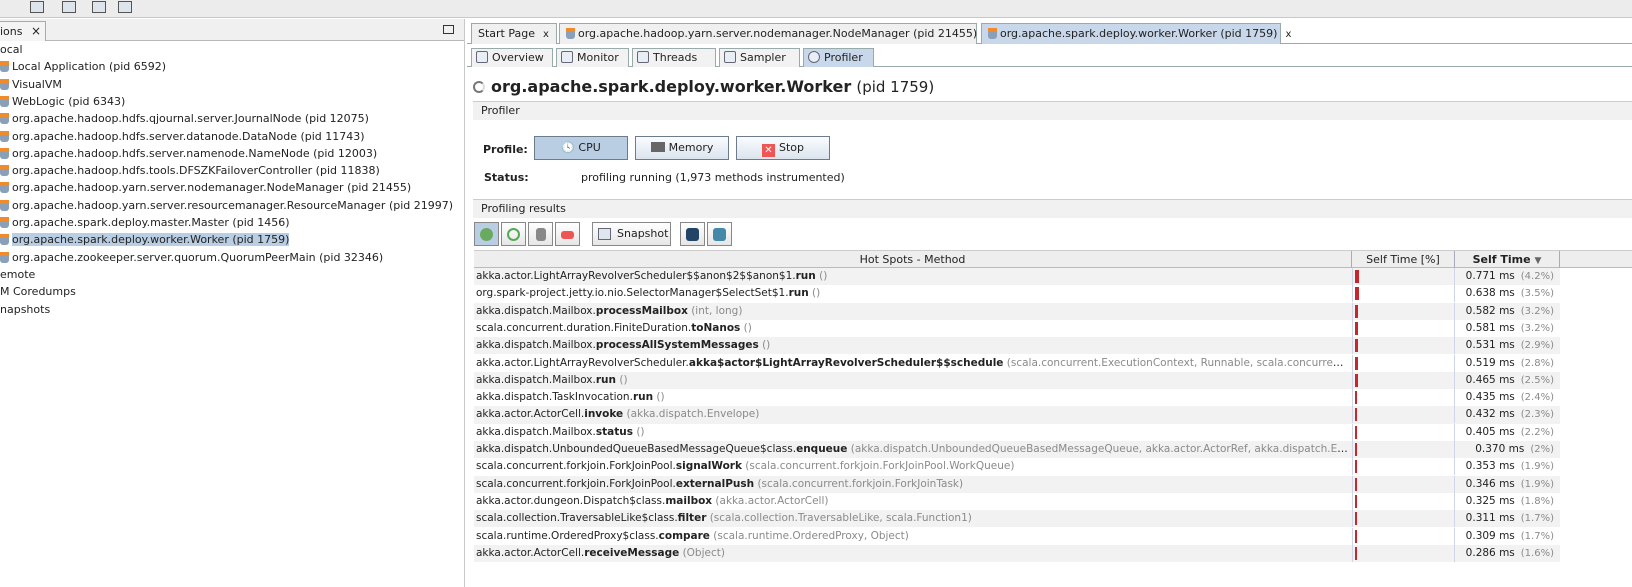 Image resolution: width=1632 pixels, height=587 pixels. What do you see at coordinates (1506, 363) in the screenshot?
I see `self-time-cell: 0.519 ms (2.8%)` at bounding box center [1506, 363].